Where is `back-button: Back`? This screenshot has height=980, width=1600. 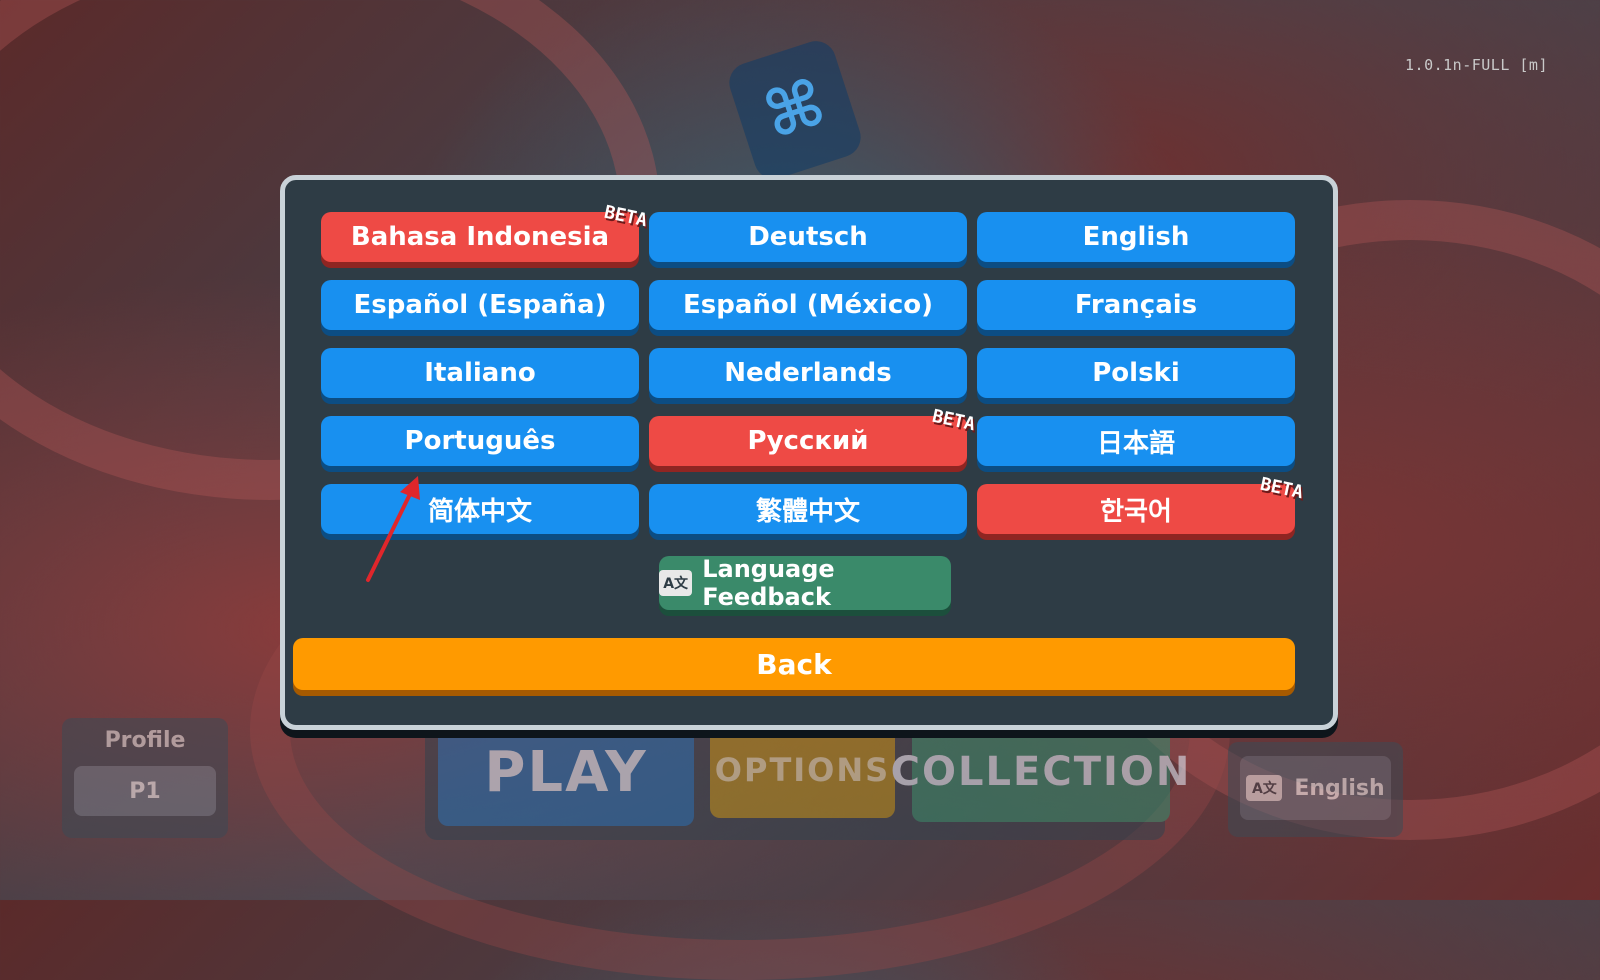
back-button: Back is located at coordinates (794, 664).